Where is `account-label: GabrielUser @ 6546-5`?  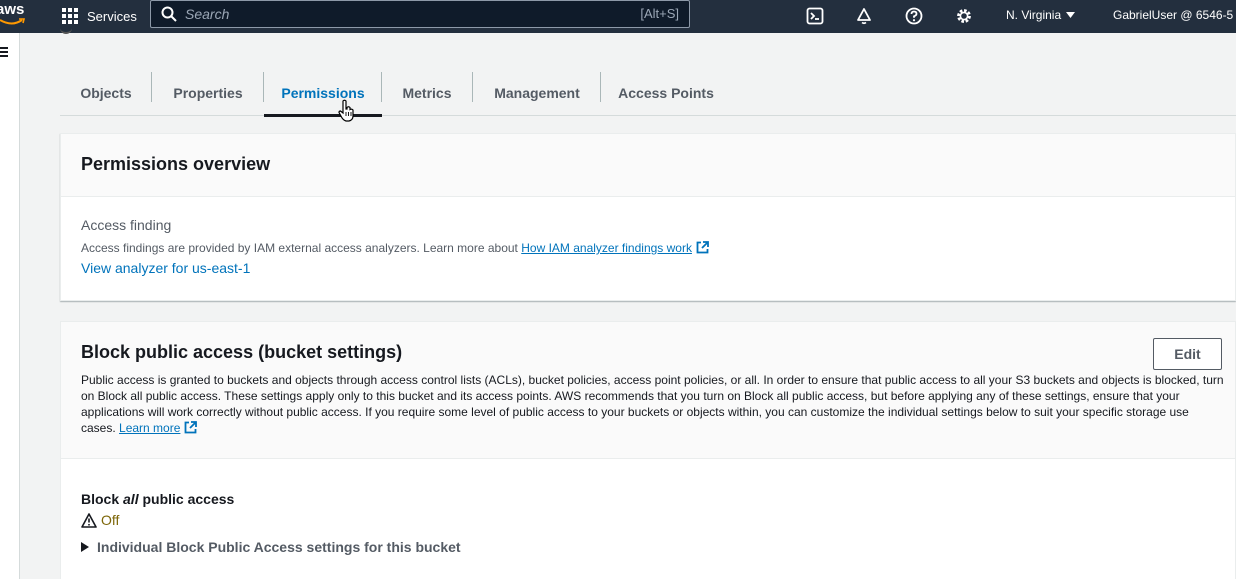 account-label: GabrielUser @ 6546-5 is located at coordinates (1173, 15).